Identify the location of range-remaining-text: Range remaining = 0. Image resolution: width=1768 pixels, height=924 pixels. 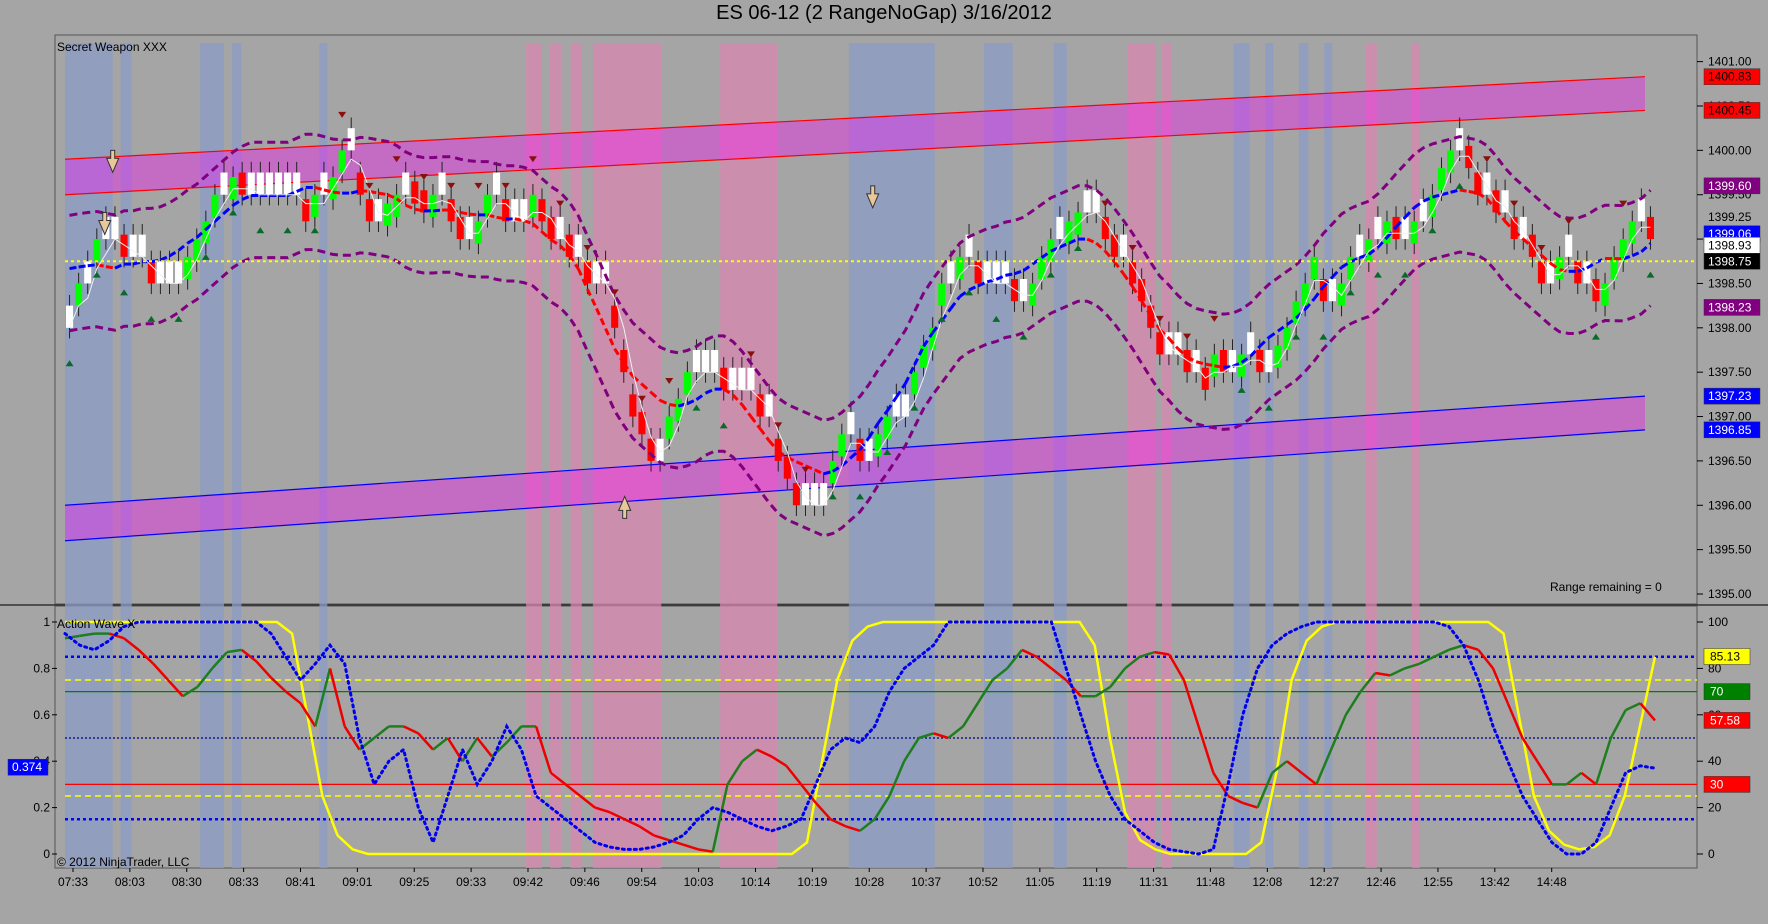
(1606, 587).